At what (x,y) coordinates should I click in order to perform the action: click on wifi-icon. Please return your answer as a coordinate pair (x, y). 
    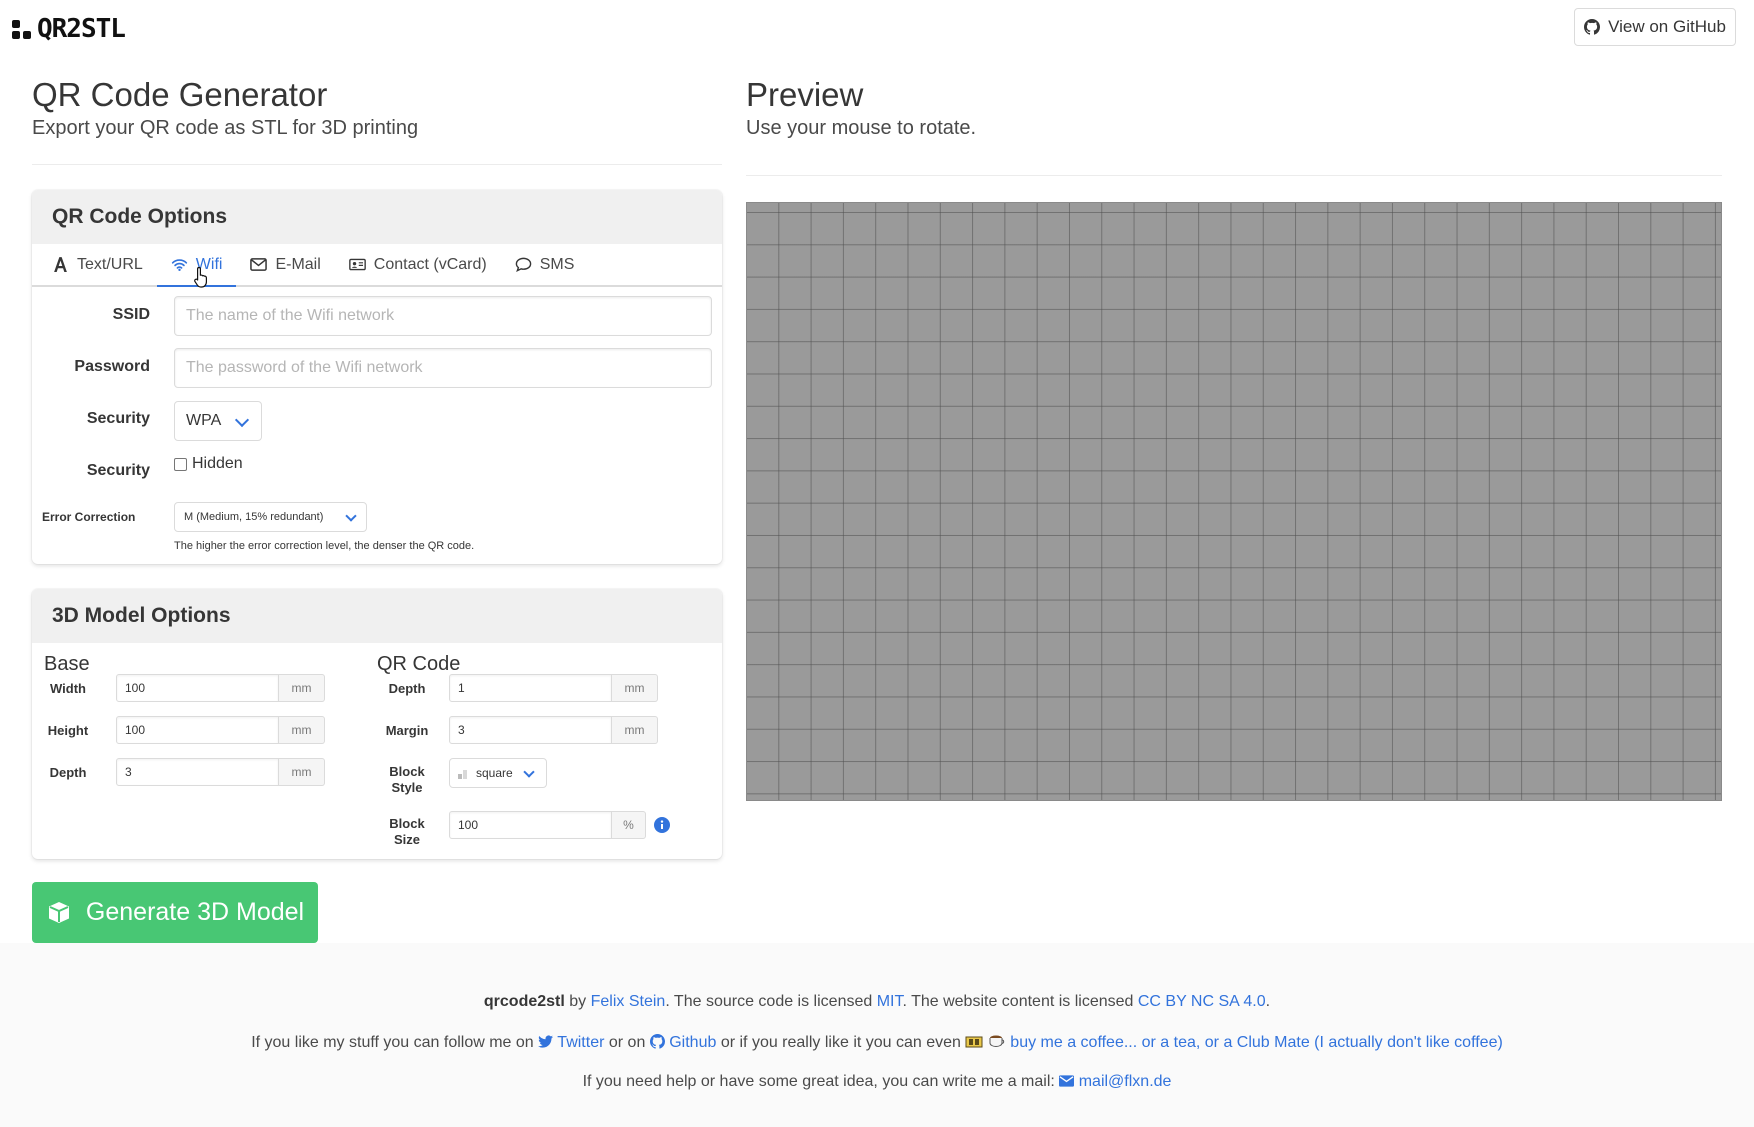
    Looking at the image, I should click on (179, 265).